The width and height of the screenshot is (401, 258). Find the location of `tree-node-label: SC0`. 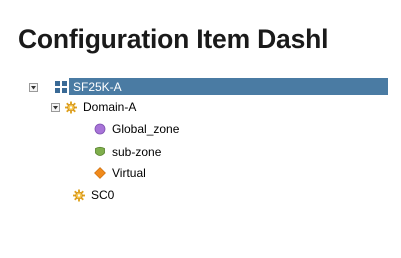

tree-node-label: SC0 is located at coordinates (102, 195).